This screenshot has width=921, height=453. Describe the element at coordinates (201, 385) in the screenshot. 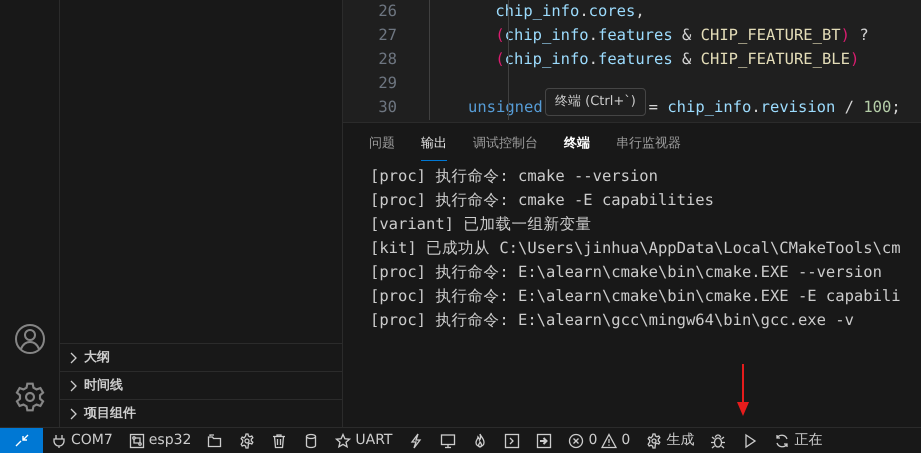

I see `sidebar-section-header: 时间线` at that location.